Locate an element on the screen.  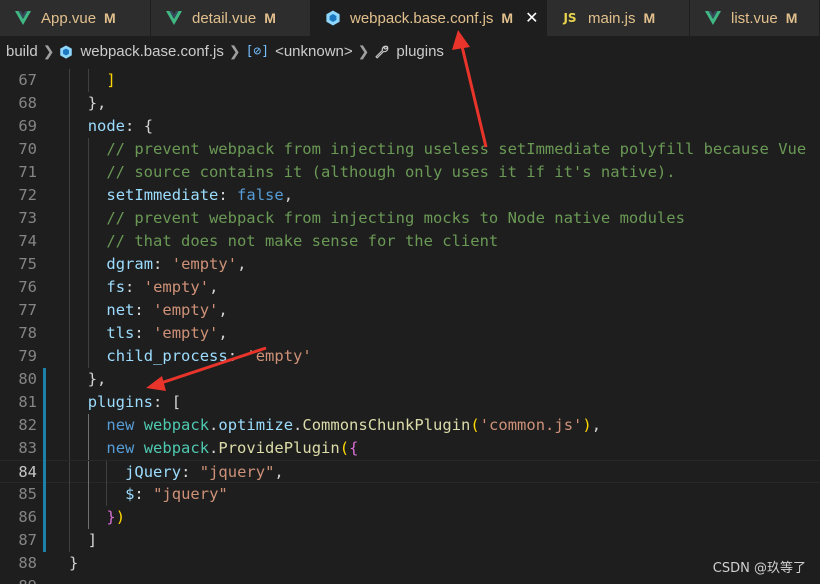
tab-main-js: JS main.js M is located at coordinates (618, 18).